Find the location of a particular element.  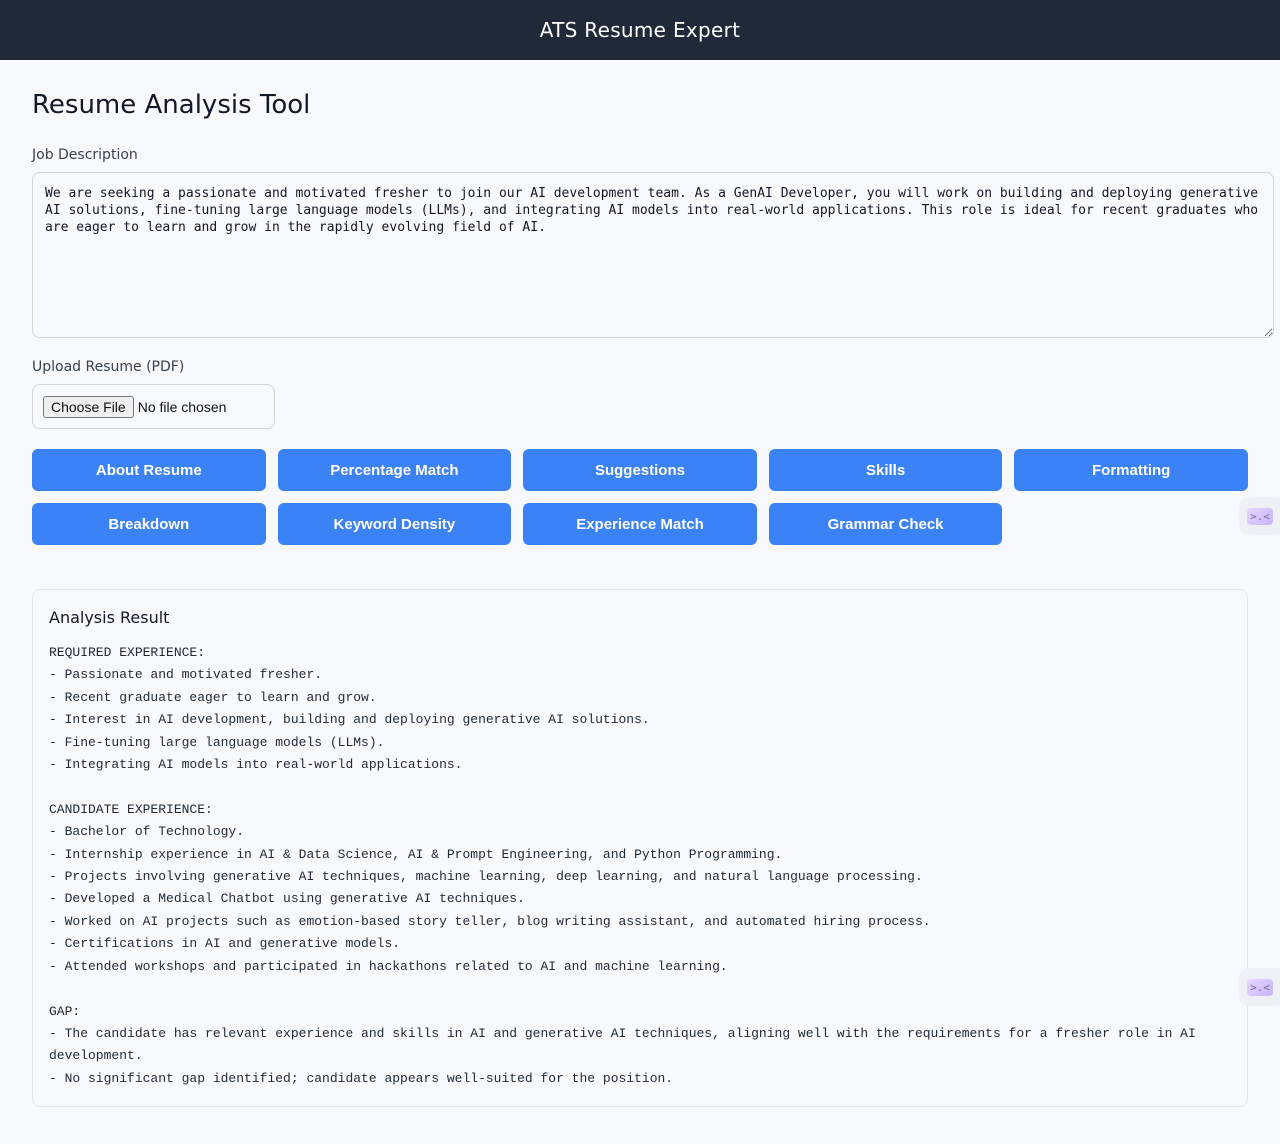

grammar-check-button: Grammar Check is located at coordinates (885, 524).